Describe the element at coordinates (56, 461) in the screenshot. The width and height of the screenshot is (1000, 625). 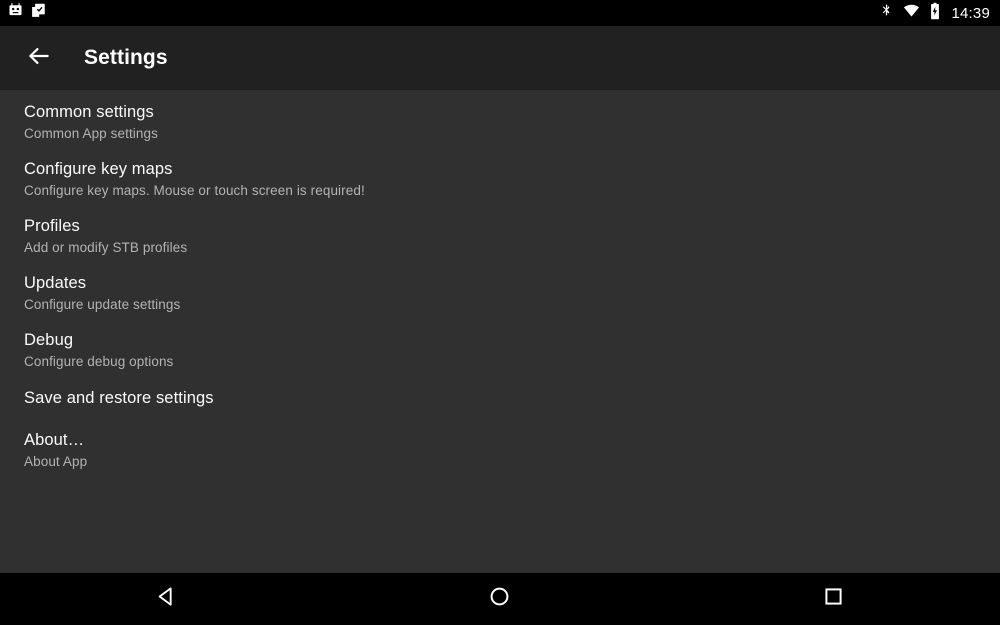
I see `preference-summary: About App` at that location.